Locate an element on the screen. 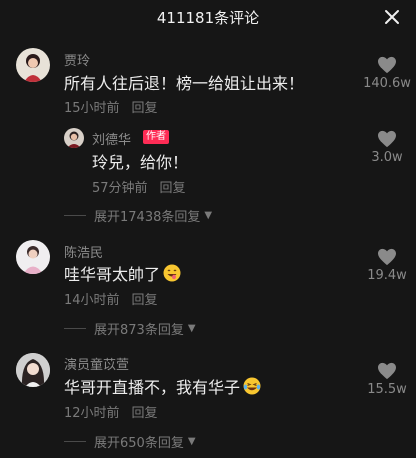 The width and height of the screenshot is (416, 458). comment-username: 演员童苡萱 is located at coordinates (96, 363).